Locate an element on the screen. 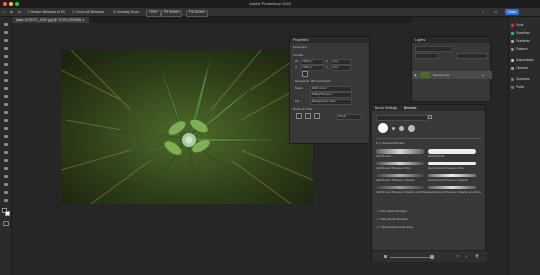  path-selection-tool-icon is located at coordinates (6, 168).